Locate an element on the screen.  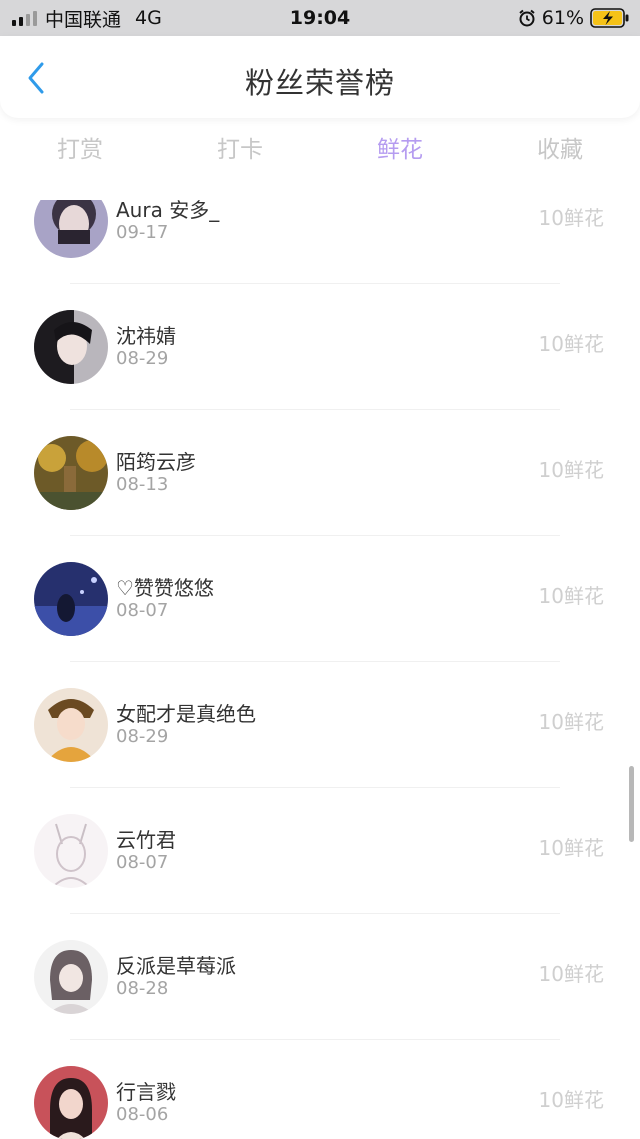
user-name: 云竹君 is located at coordinates (146, 840).